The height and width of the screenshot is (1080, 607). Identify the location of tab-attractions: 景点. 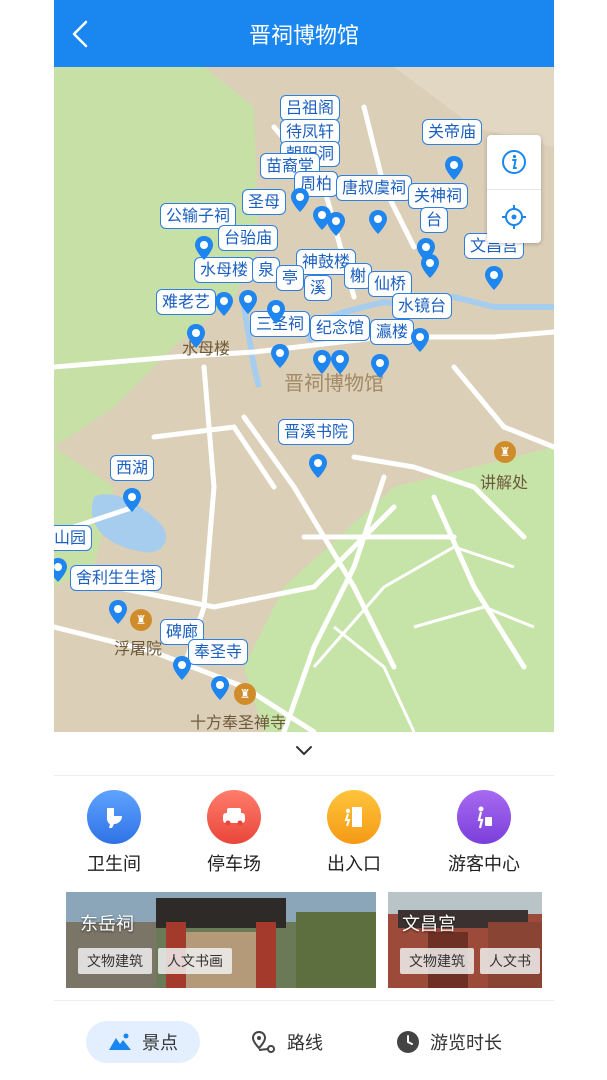
(143, 1042).